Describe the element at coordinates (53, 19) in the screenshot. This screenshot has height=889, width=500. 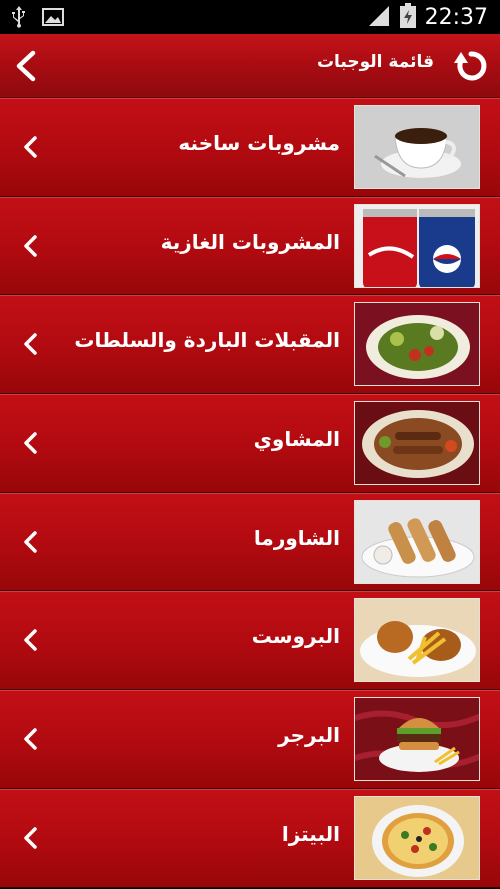
I see `image-icon` at that location.